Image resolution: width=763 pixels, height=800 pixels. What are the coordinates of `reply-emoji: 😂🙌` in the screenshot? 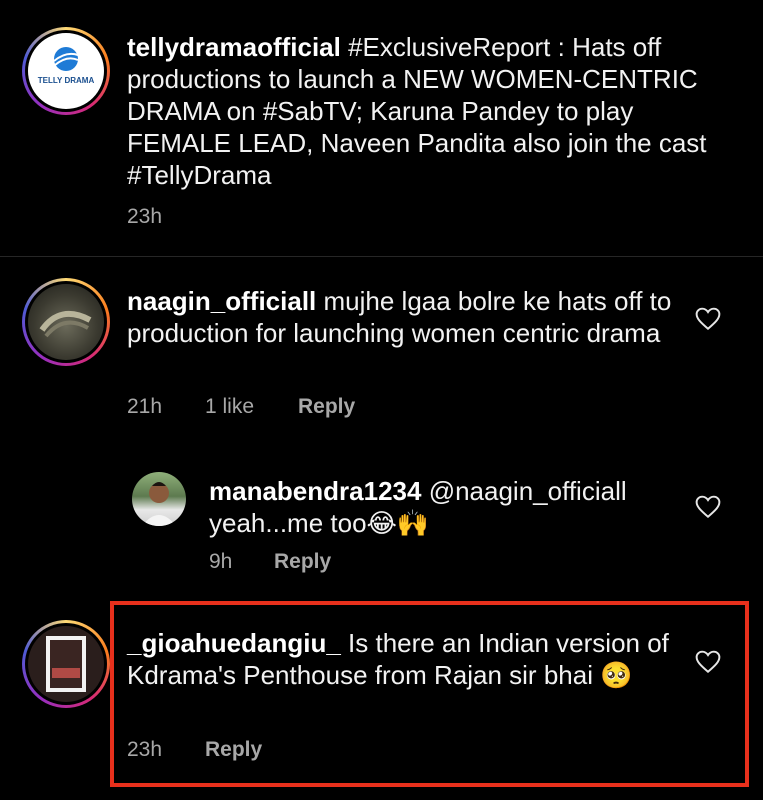 It's located at (398, 523).